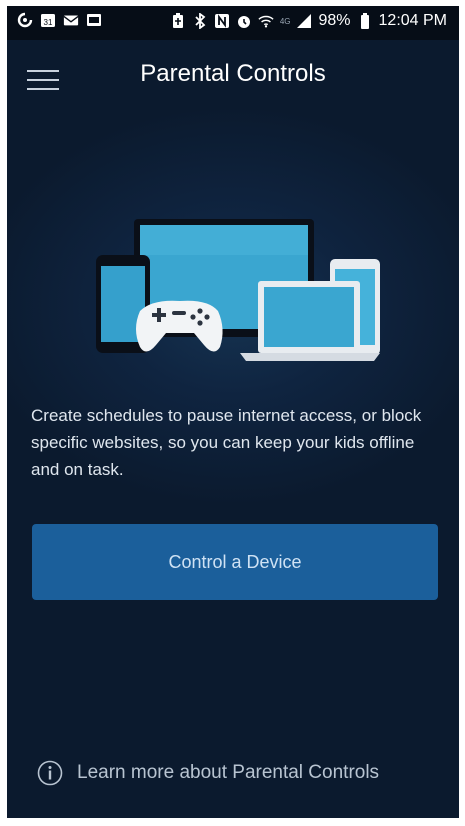 The image size is (465, 826). I want to click on control-a-device-button: Control a Device, so click(235, 562).